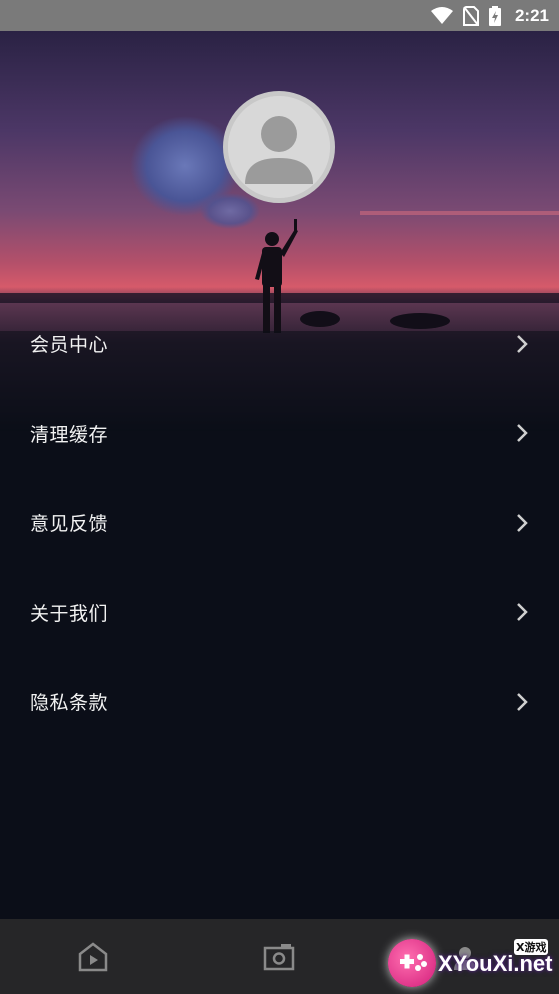 This screenshot has width=559, height=994. Describe the element at coordinates (470, 15) in the screenshot. I see `no-sim-icon` at that location.